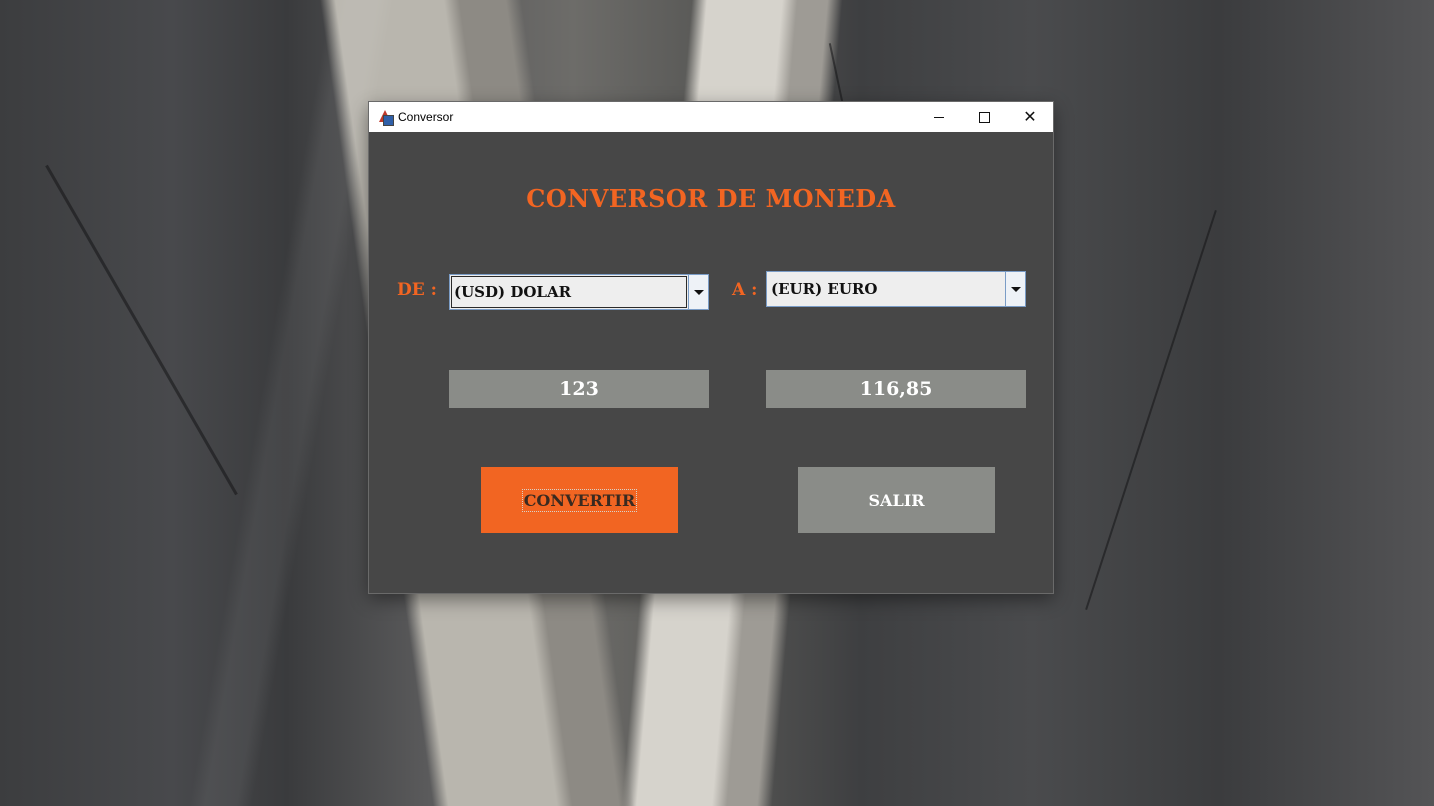 This screenshot has width=1434, height=806. I want to click on close-icon: ✕, so click(1030, 117).